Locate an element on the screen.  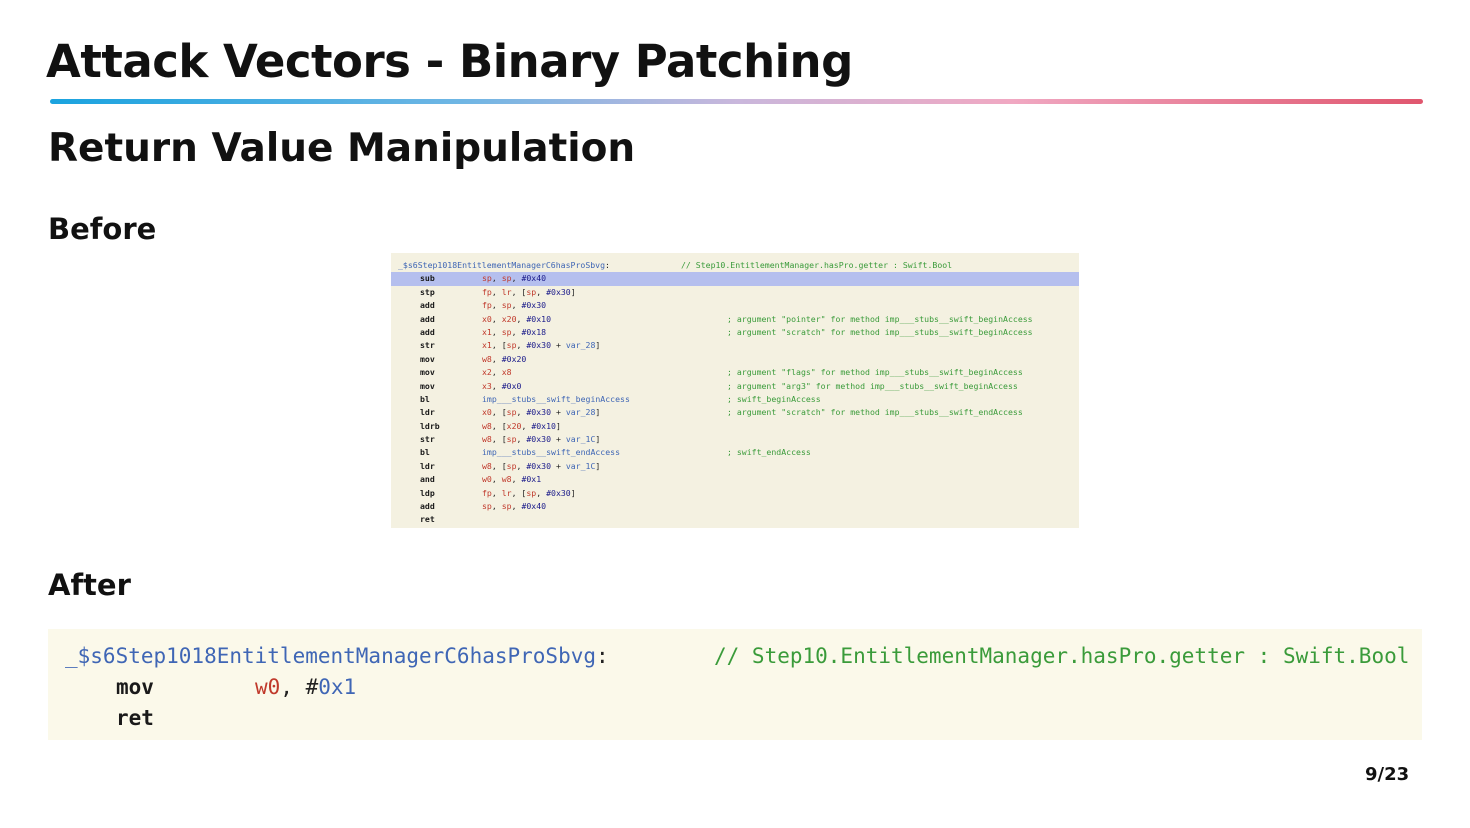
line-comment: ; swift_beginAccess is located at coordinates (774, 398).